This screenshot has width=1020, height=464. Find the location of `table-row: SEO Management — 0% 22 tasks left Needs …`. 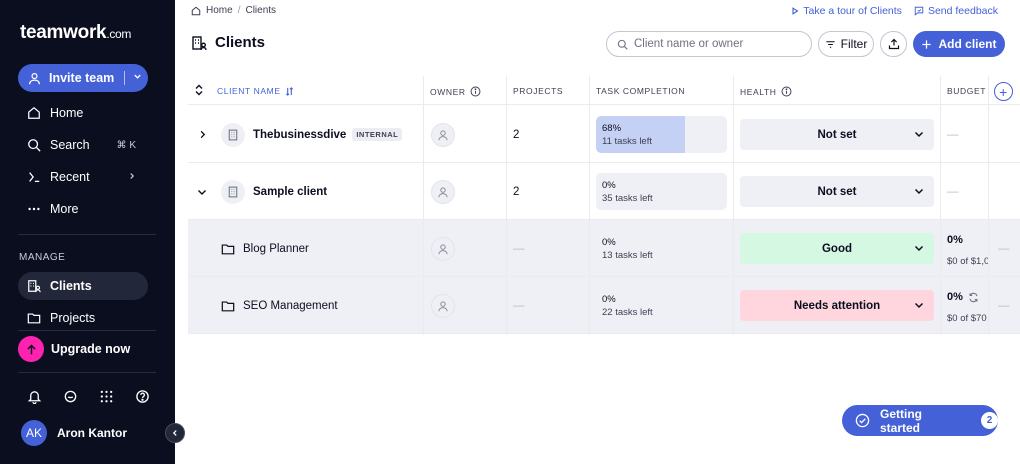

table-row: SEO Management — 0% 22 tasks left Needs … is located at coordinates (604, 305).